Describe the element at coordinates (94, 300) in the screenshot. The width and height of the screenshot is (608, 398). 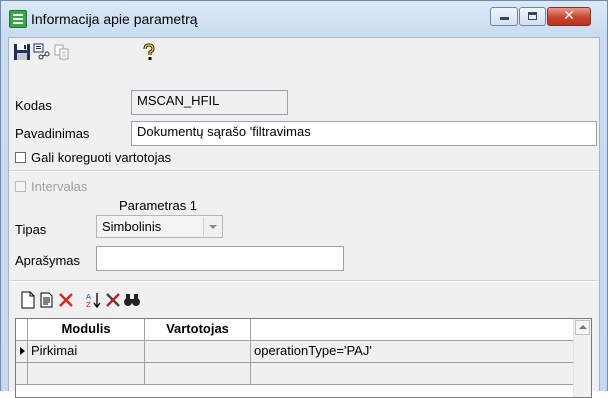
I see `sort-icon: AZ` at that location.